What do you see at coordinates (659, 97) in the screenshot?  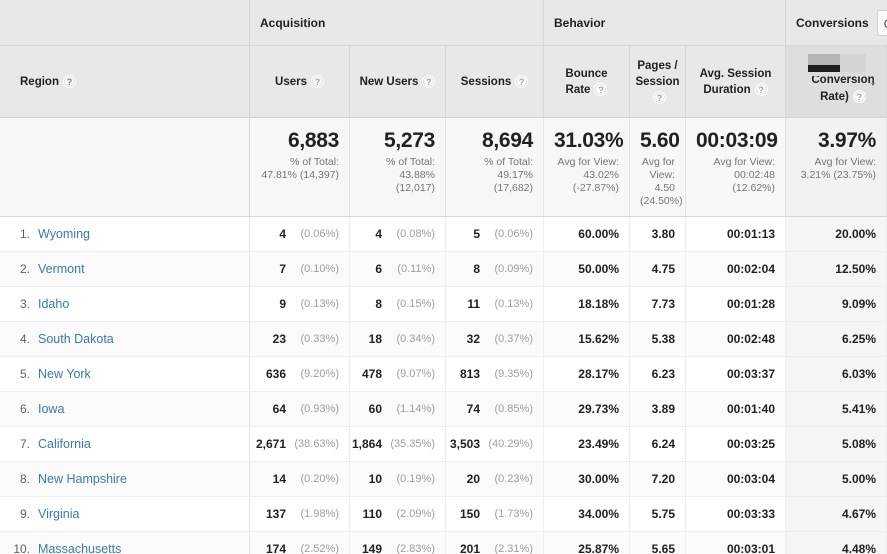 I see `help-icon-pages-per-session: ?` at bounding box center [659, 97].